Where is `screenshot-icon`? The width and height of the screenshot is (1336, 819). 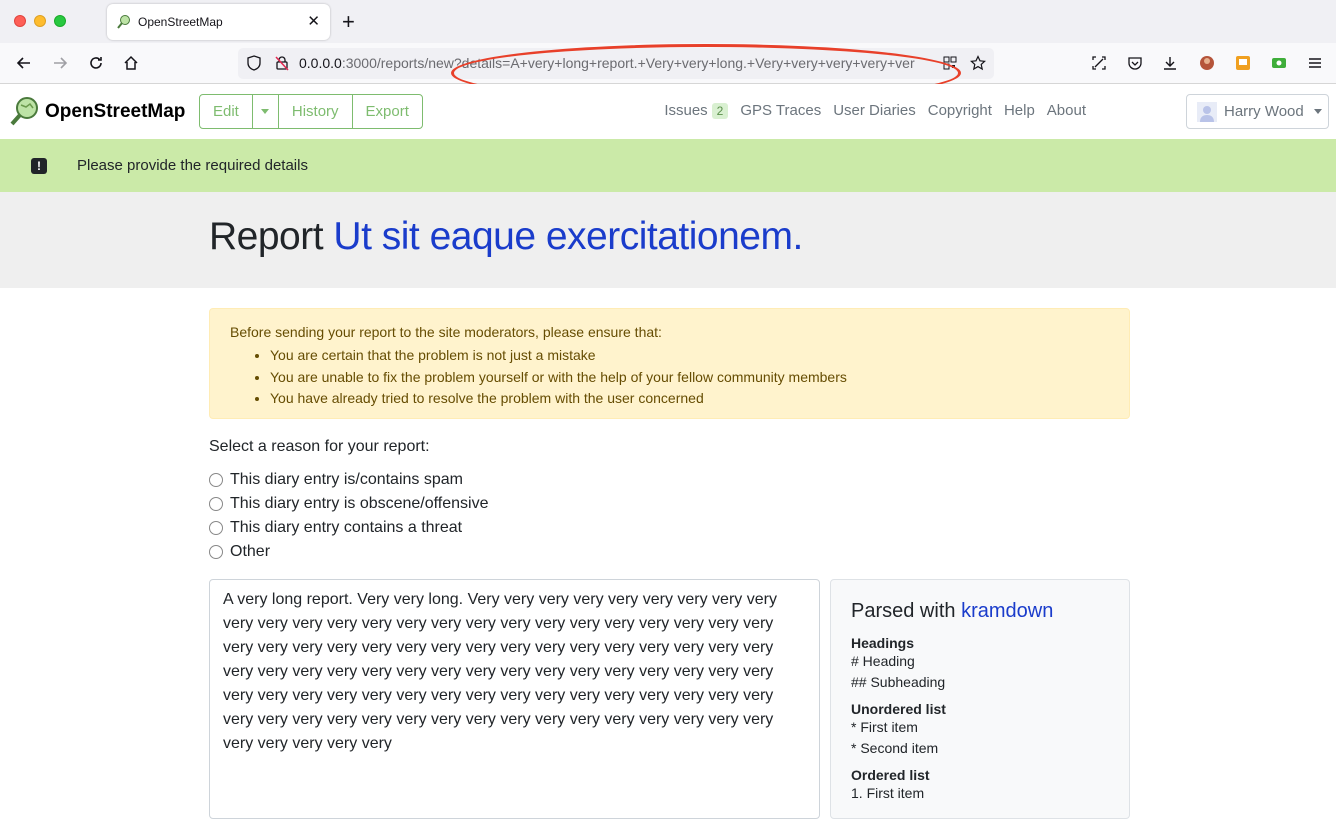 screenshot-icon is located at coordinates (1099, 63).